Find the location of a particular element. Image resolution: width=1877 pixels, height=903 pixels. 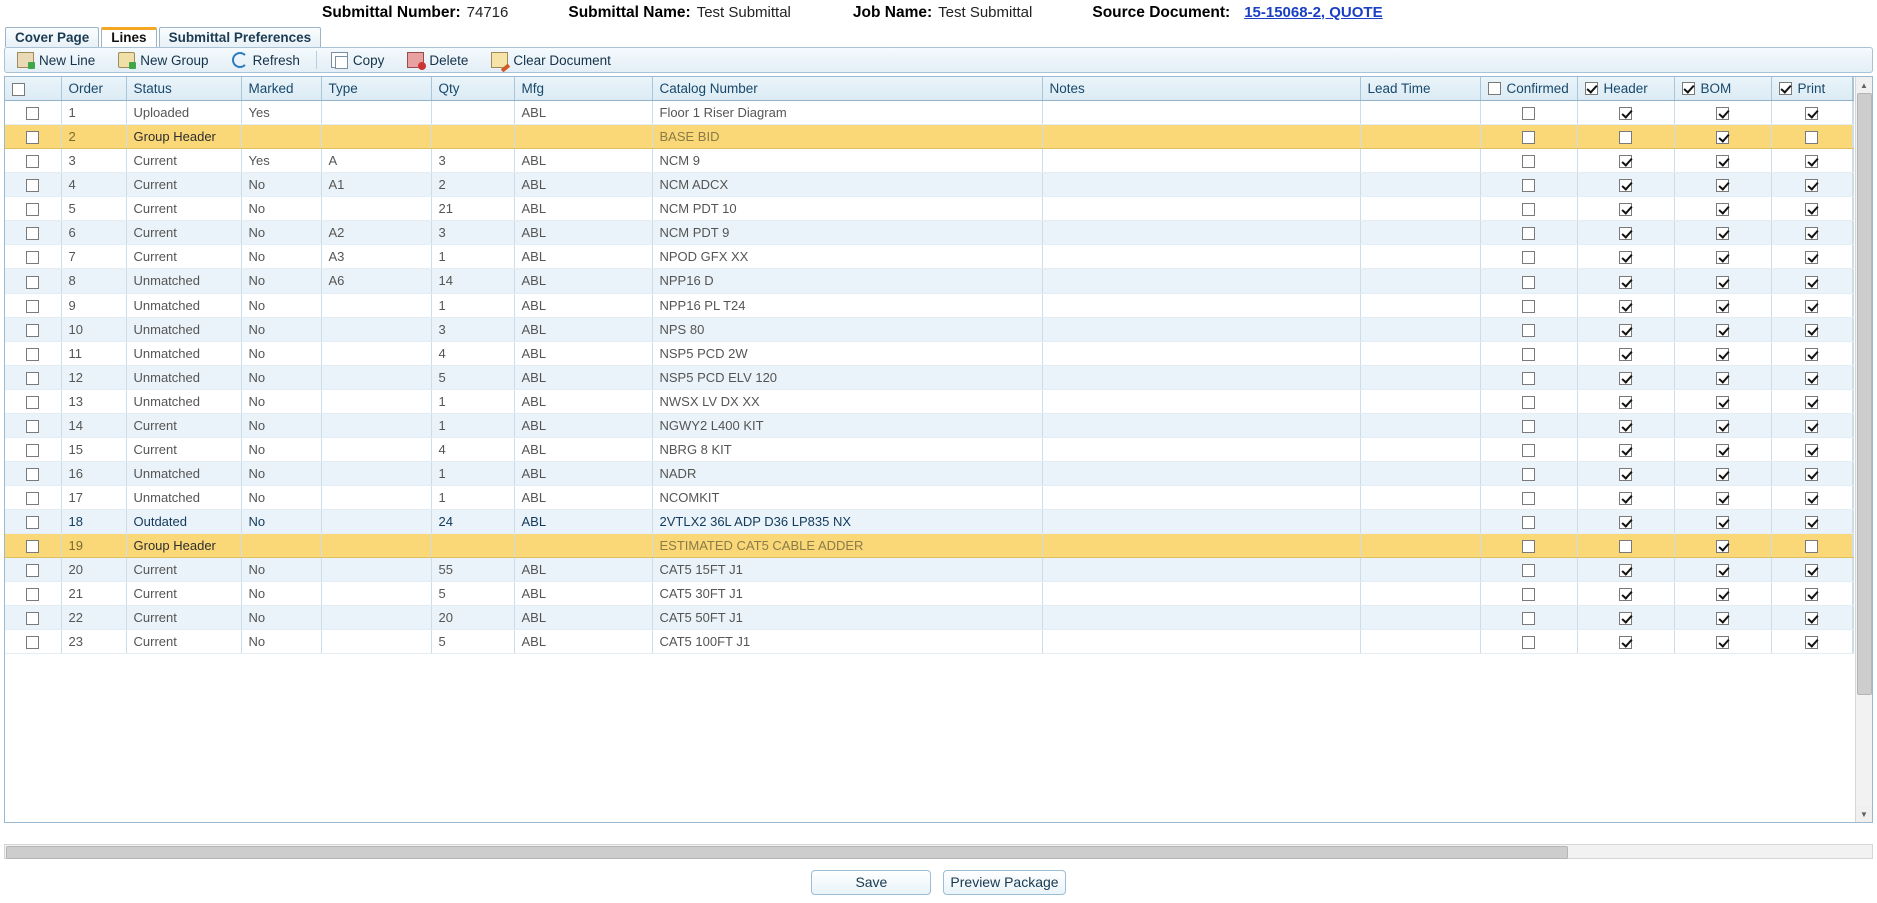

scroll-down-arrow: ▼ is located at coordinates (1864, 814).